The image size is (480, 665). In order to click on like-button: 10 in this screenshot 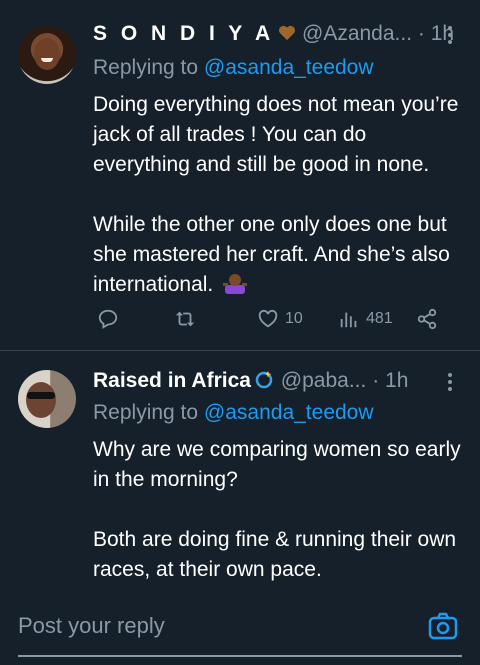, I will do `click(280, 319)`.